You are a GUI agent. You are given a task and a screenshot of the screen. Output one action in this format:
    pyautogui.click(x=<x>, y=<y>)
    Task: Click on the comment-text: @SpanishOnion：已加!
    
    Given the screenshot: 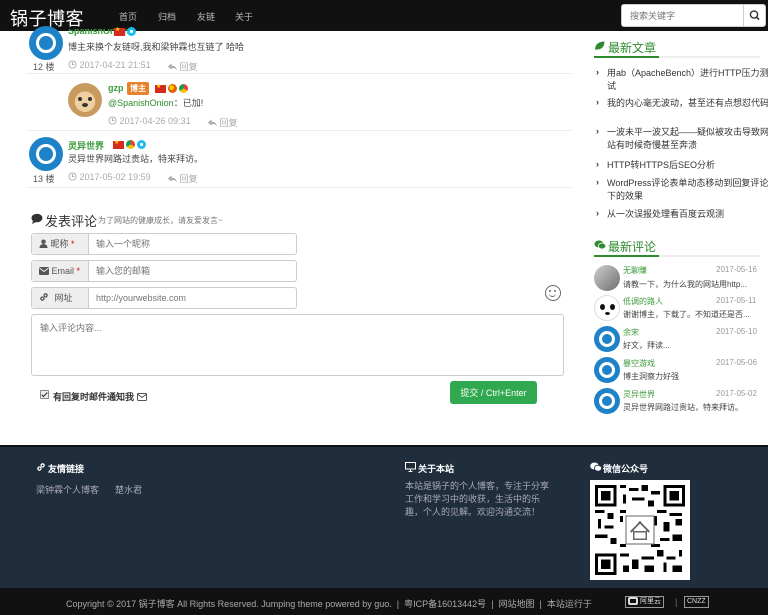 What is the action you would take?
    pyautogui.click(x=156, y=103)
    